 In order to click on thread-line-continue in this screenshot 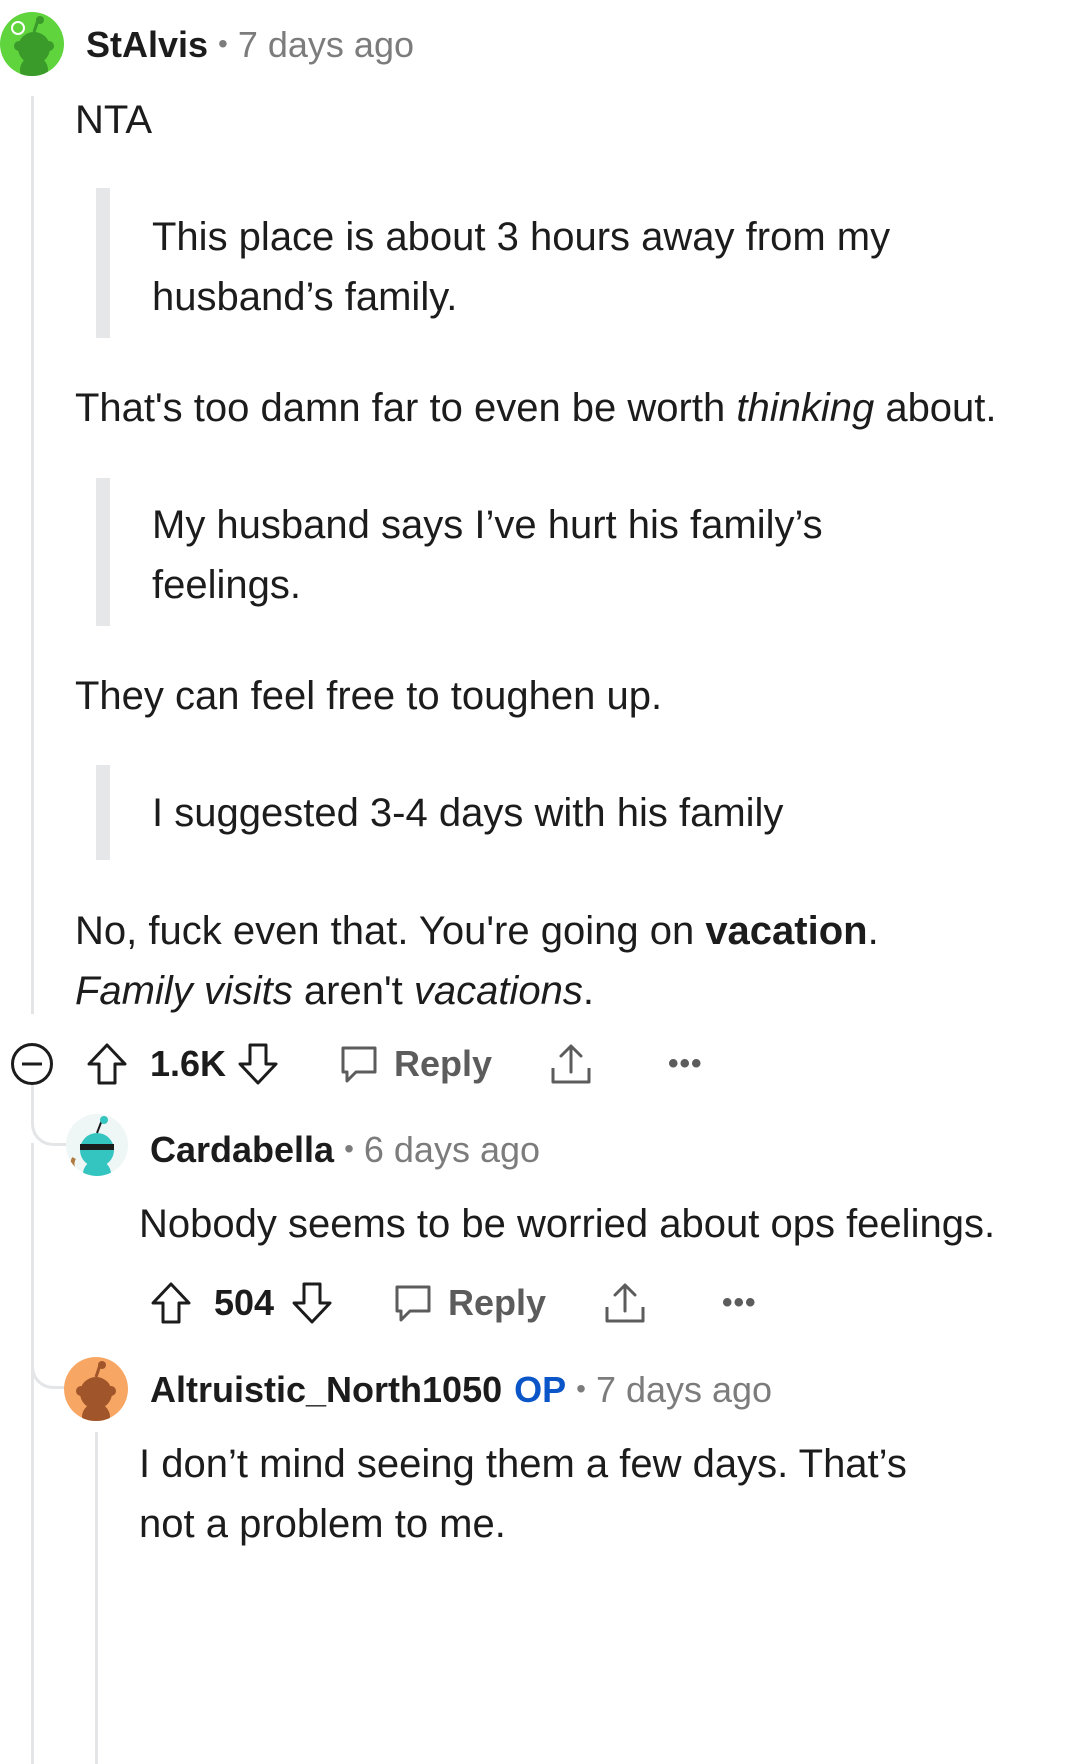, I will do `click(32, 1453)`.